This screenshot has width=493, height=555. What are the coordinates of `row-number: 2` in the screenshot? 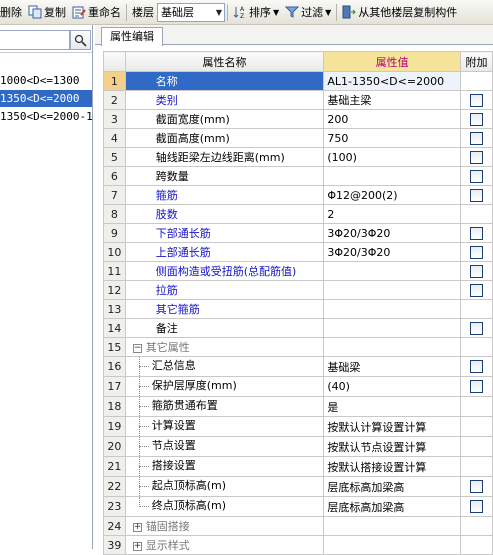 It's located at (114, 100).